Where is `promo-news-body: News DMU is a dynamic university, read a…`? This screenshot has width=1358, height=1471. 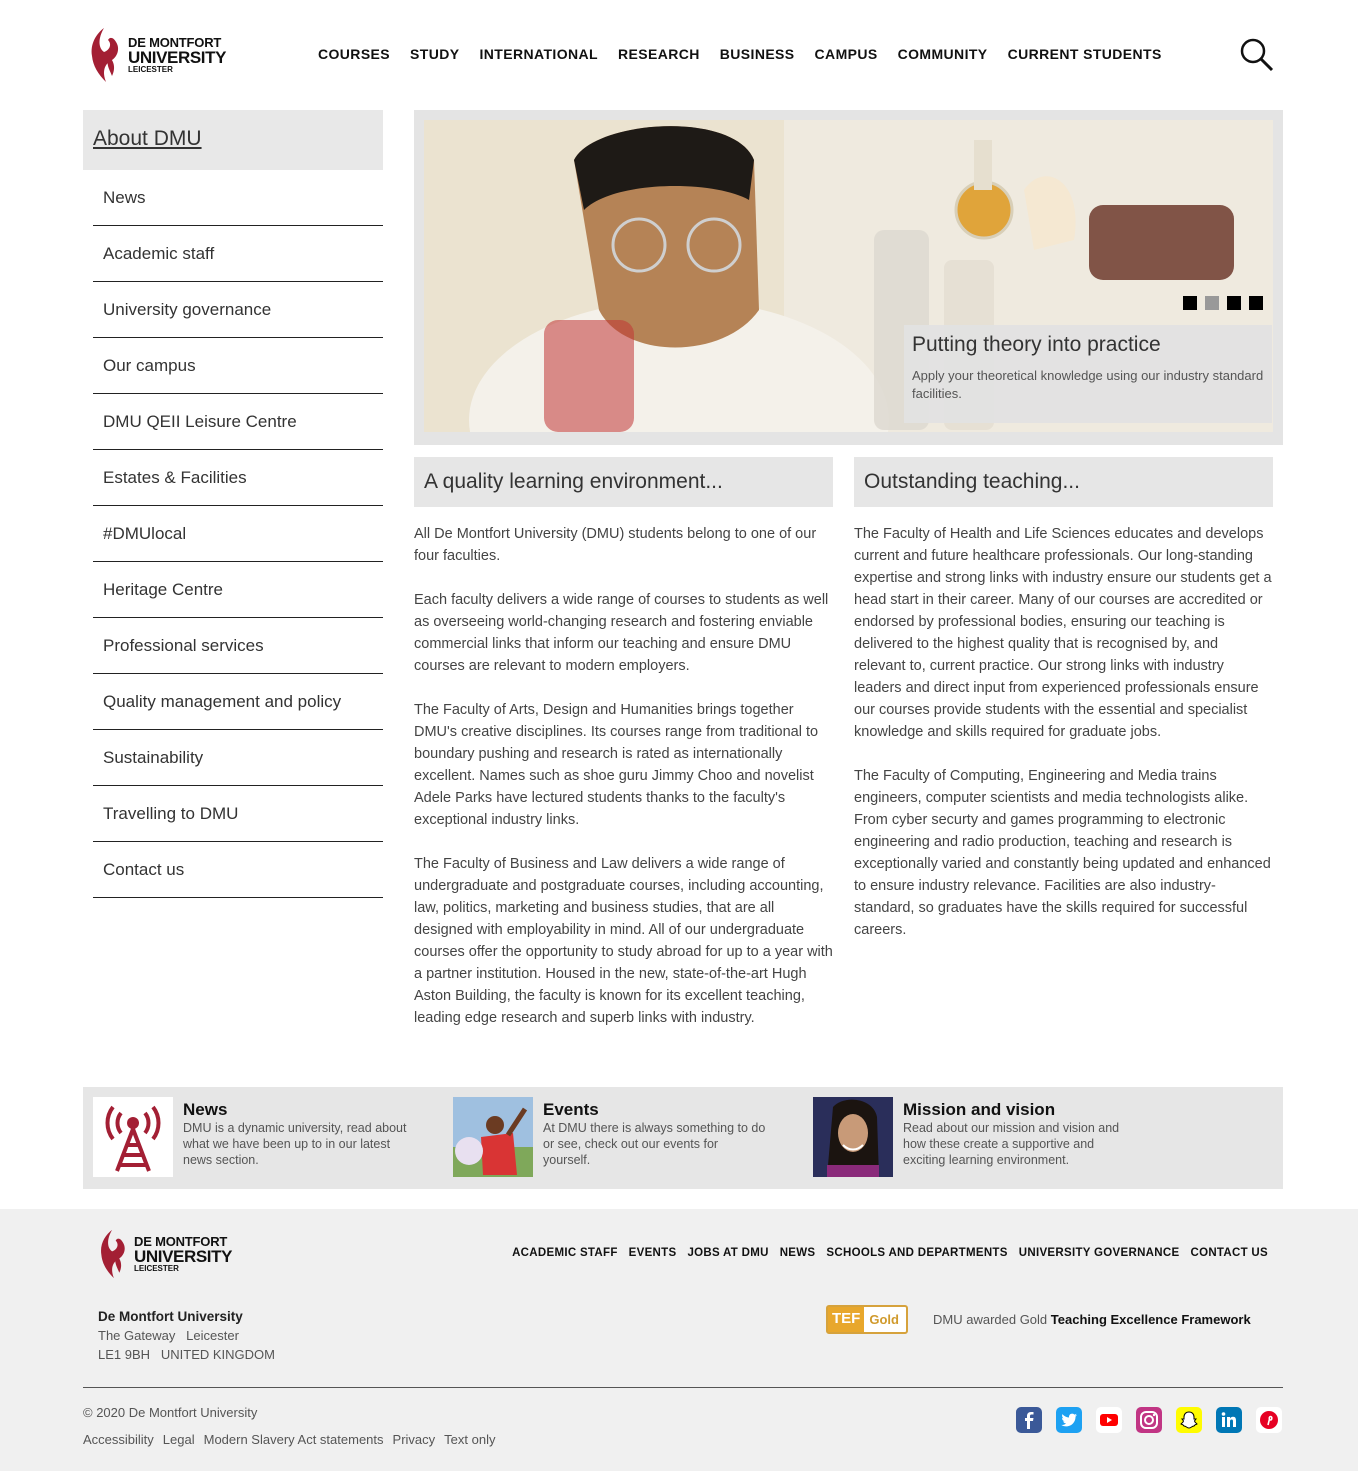
promo-news-body: News DMU is a dynamic university, read a… is located at coordinates (295, 1138).